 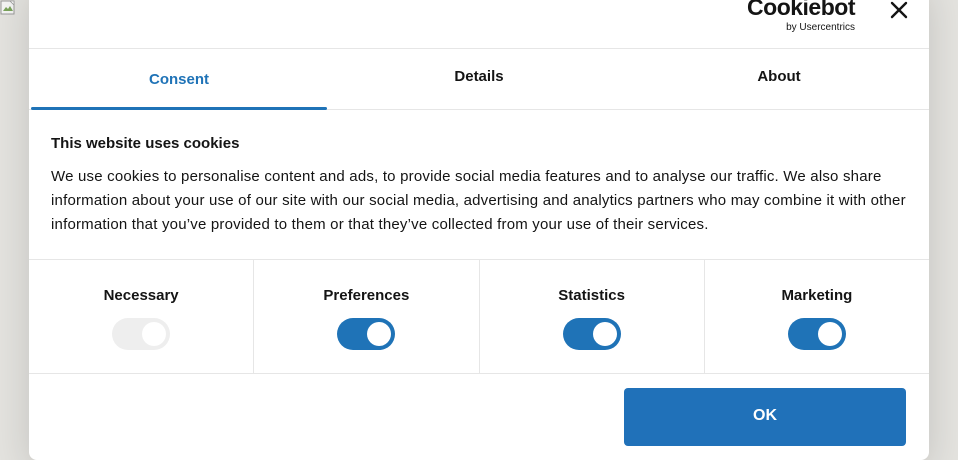 What do you see at coordinates (366, 334) in the screenshot?
I see `preferences-toggle` at bounding box center [366, 334].